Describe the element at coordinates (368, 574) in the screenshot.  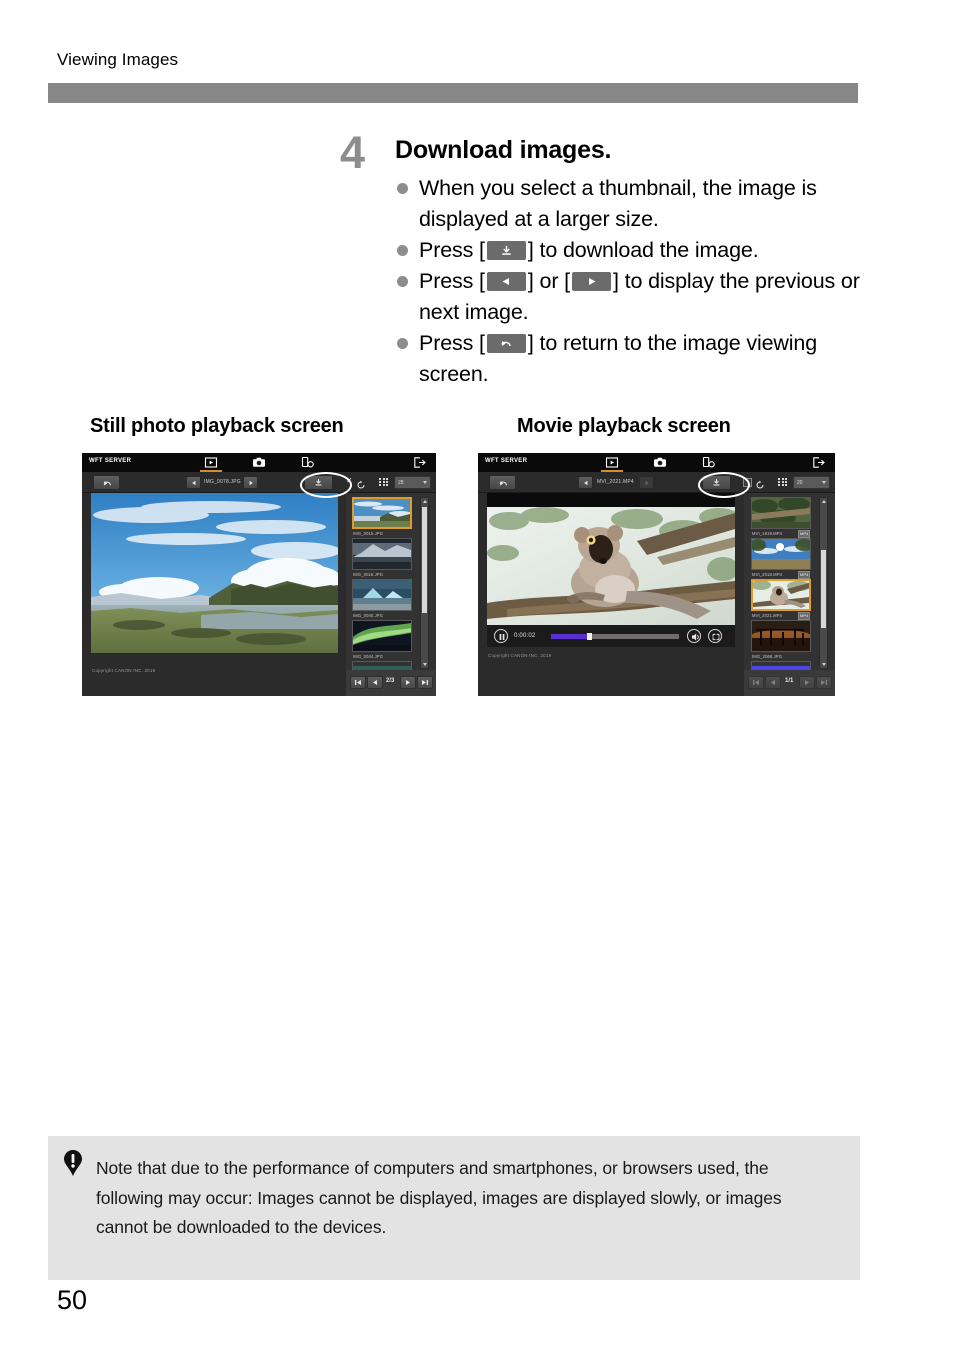
I see `thumbnail-name: IMG_0016.JPG` at that location.